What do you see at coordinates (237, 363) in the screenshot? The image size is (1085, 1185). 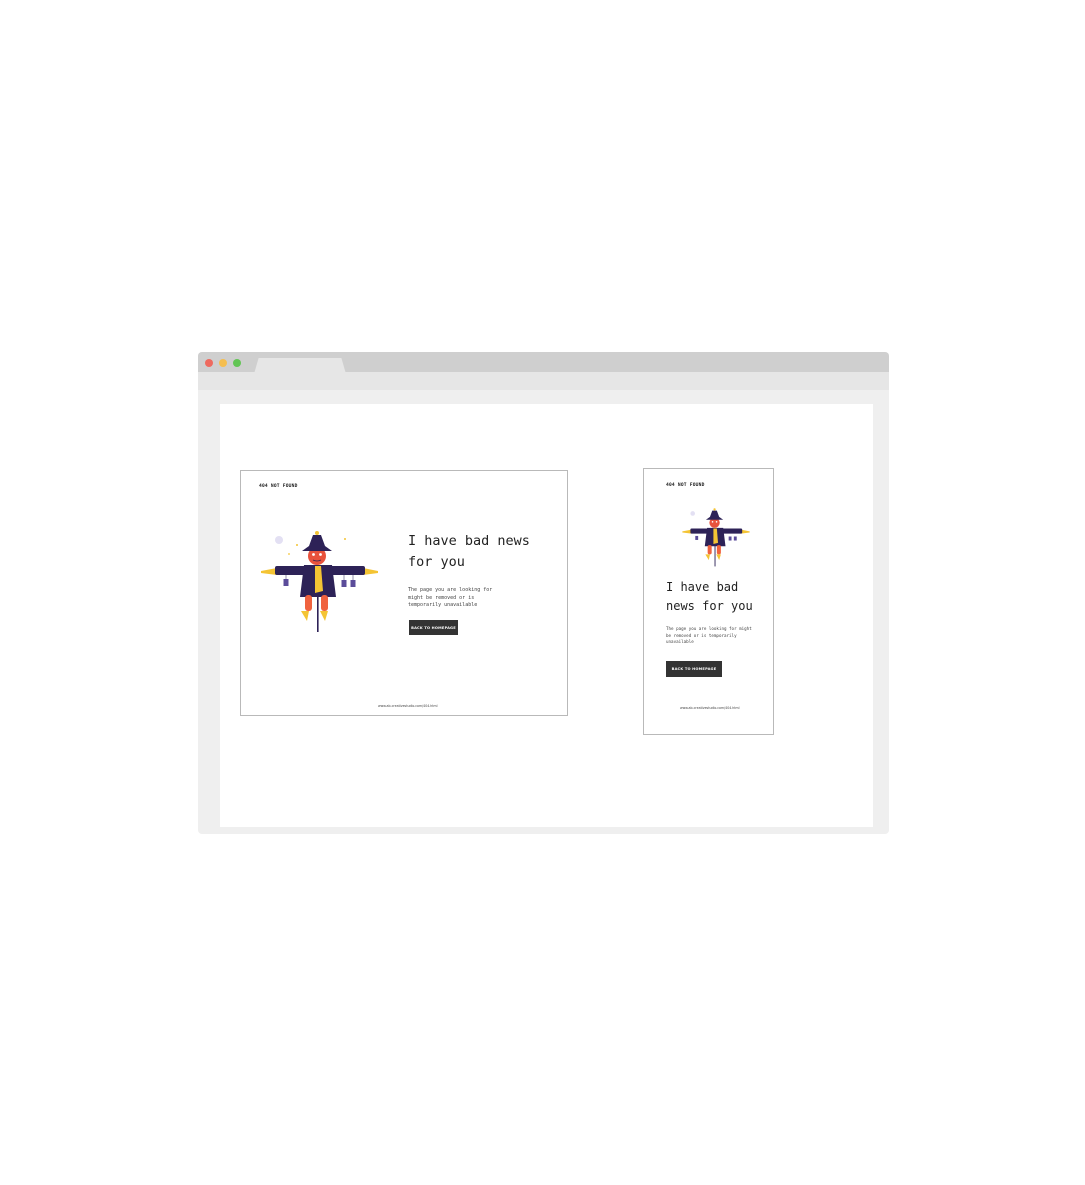 I see `maximize-window-button` at bounding box center [237, 363].